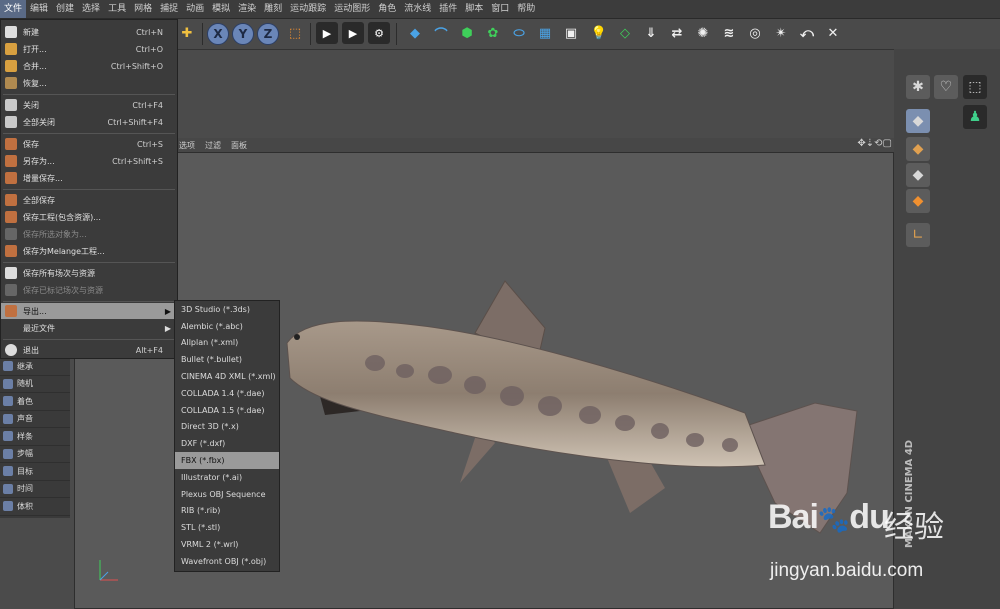 This screenshot has height=609, width=1000. Describe the element at coordinates (89, 290) in the screenshot. I see `menu-item-save-marked-takes: 保存已标记场次与资源` at that location.